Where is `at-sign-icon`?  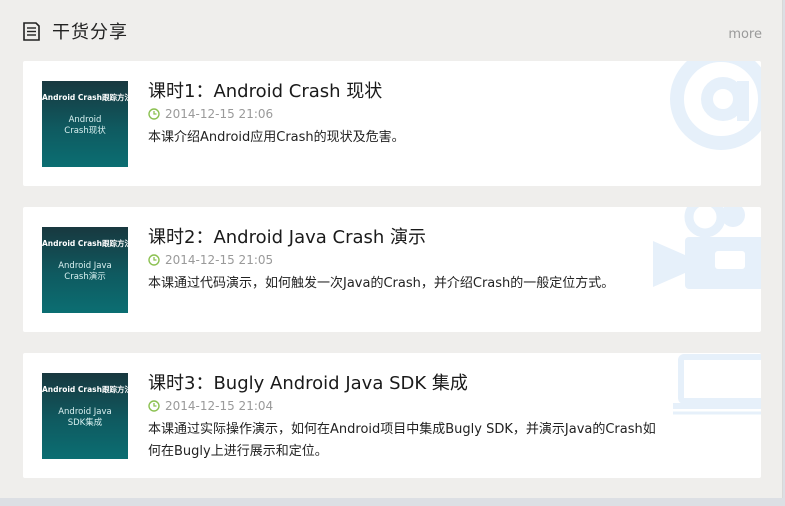
at-sign-icon is located at coordinates (715, 105).